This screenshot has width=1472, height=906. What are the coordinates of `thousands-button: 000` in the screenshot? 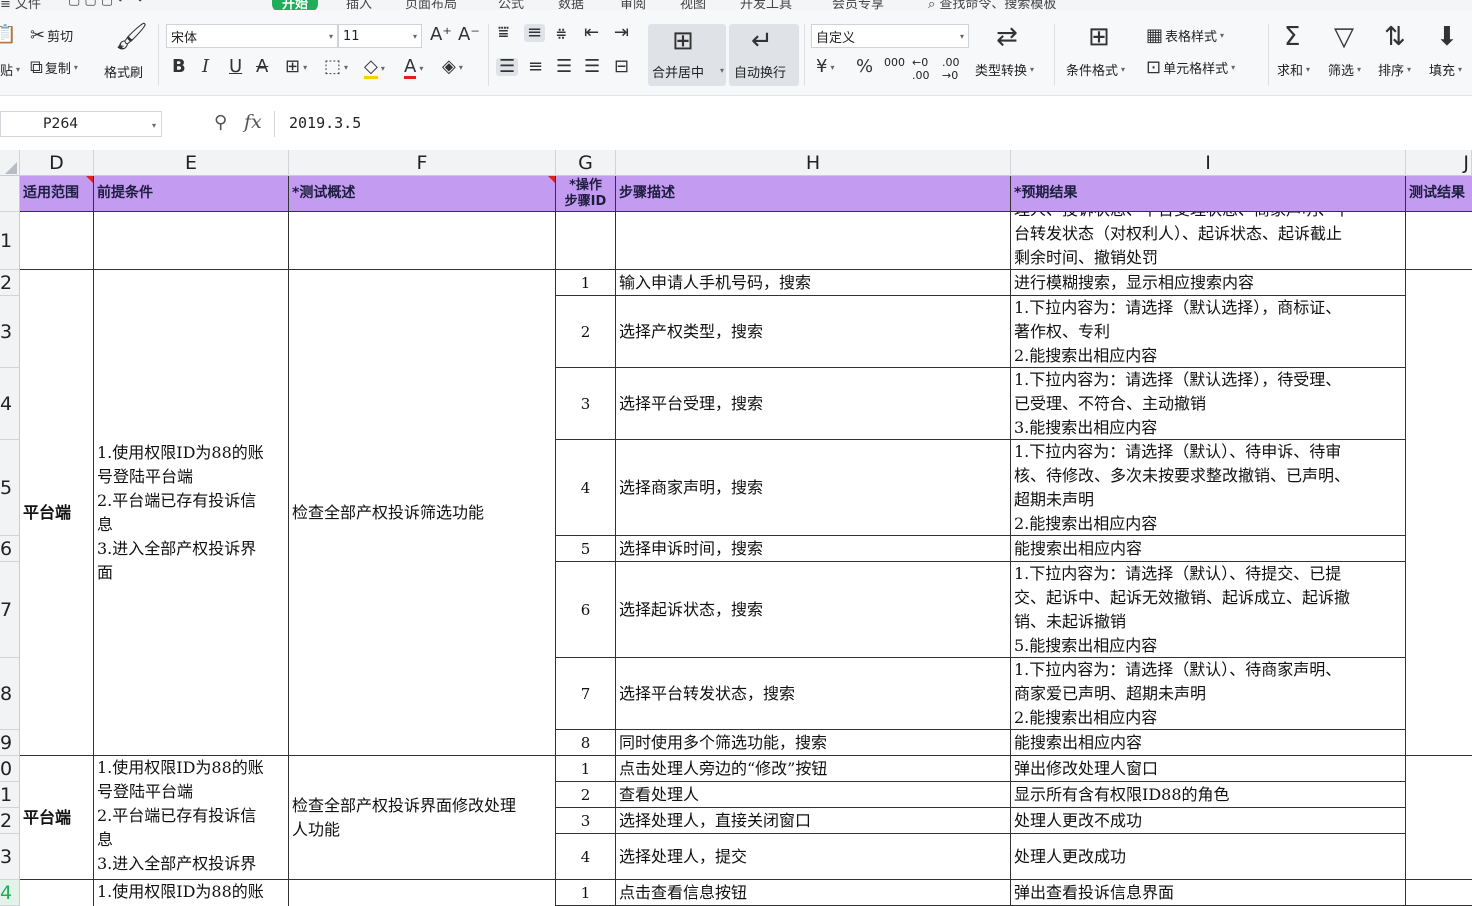 It's located at (894, 62).